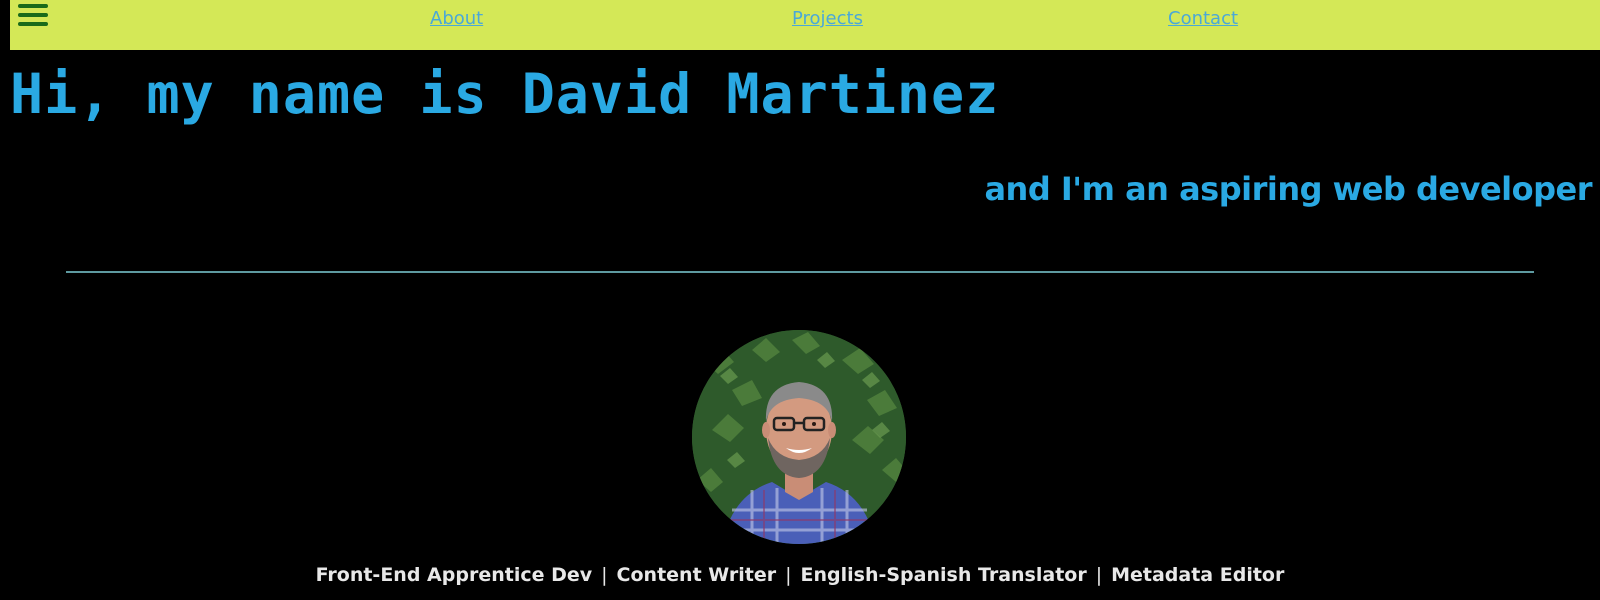 The height and width of the screenshot is (600, 1600). I want to click on role-item: Metadata Editor, so click(1198, 575).